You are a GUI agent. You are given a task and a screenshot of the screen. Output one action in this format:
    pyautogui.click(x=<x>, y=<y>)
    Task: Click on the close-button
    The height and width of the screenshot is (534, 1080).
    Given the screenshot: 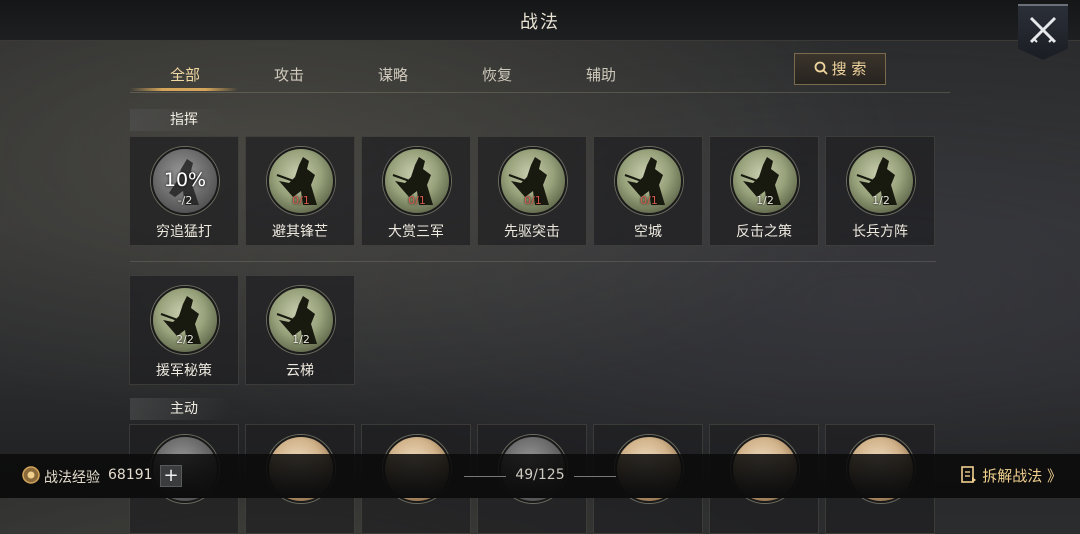 What is the action you would take?
    pyautogui.click(x=1043, y=32)
    